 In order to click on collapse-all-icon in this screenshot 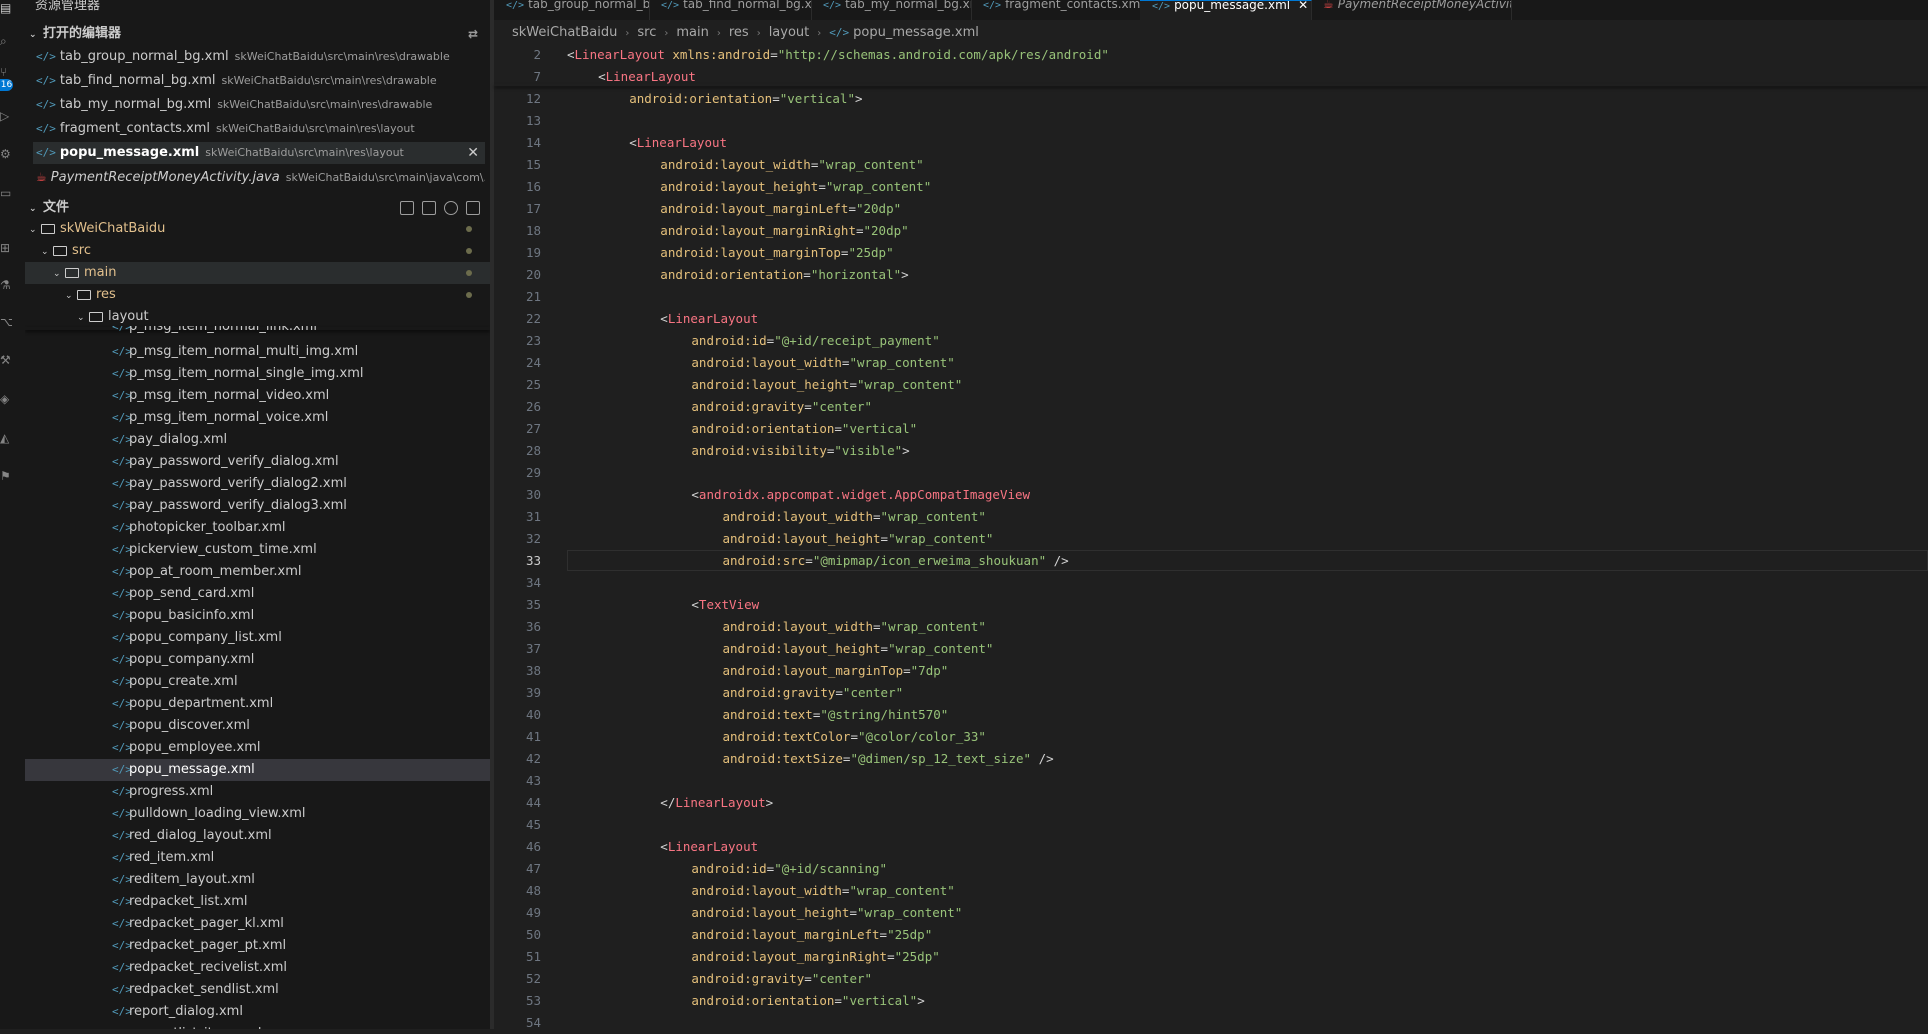, I will do `click(473, 208)`.